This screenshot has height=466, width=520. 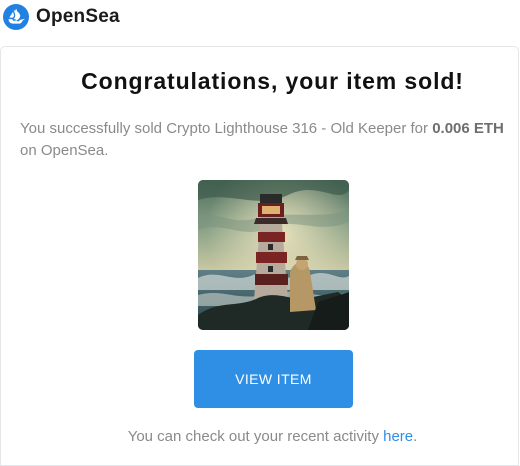 I want to click on message-suffix: on OpenSea., so click(x=64, y=150).